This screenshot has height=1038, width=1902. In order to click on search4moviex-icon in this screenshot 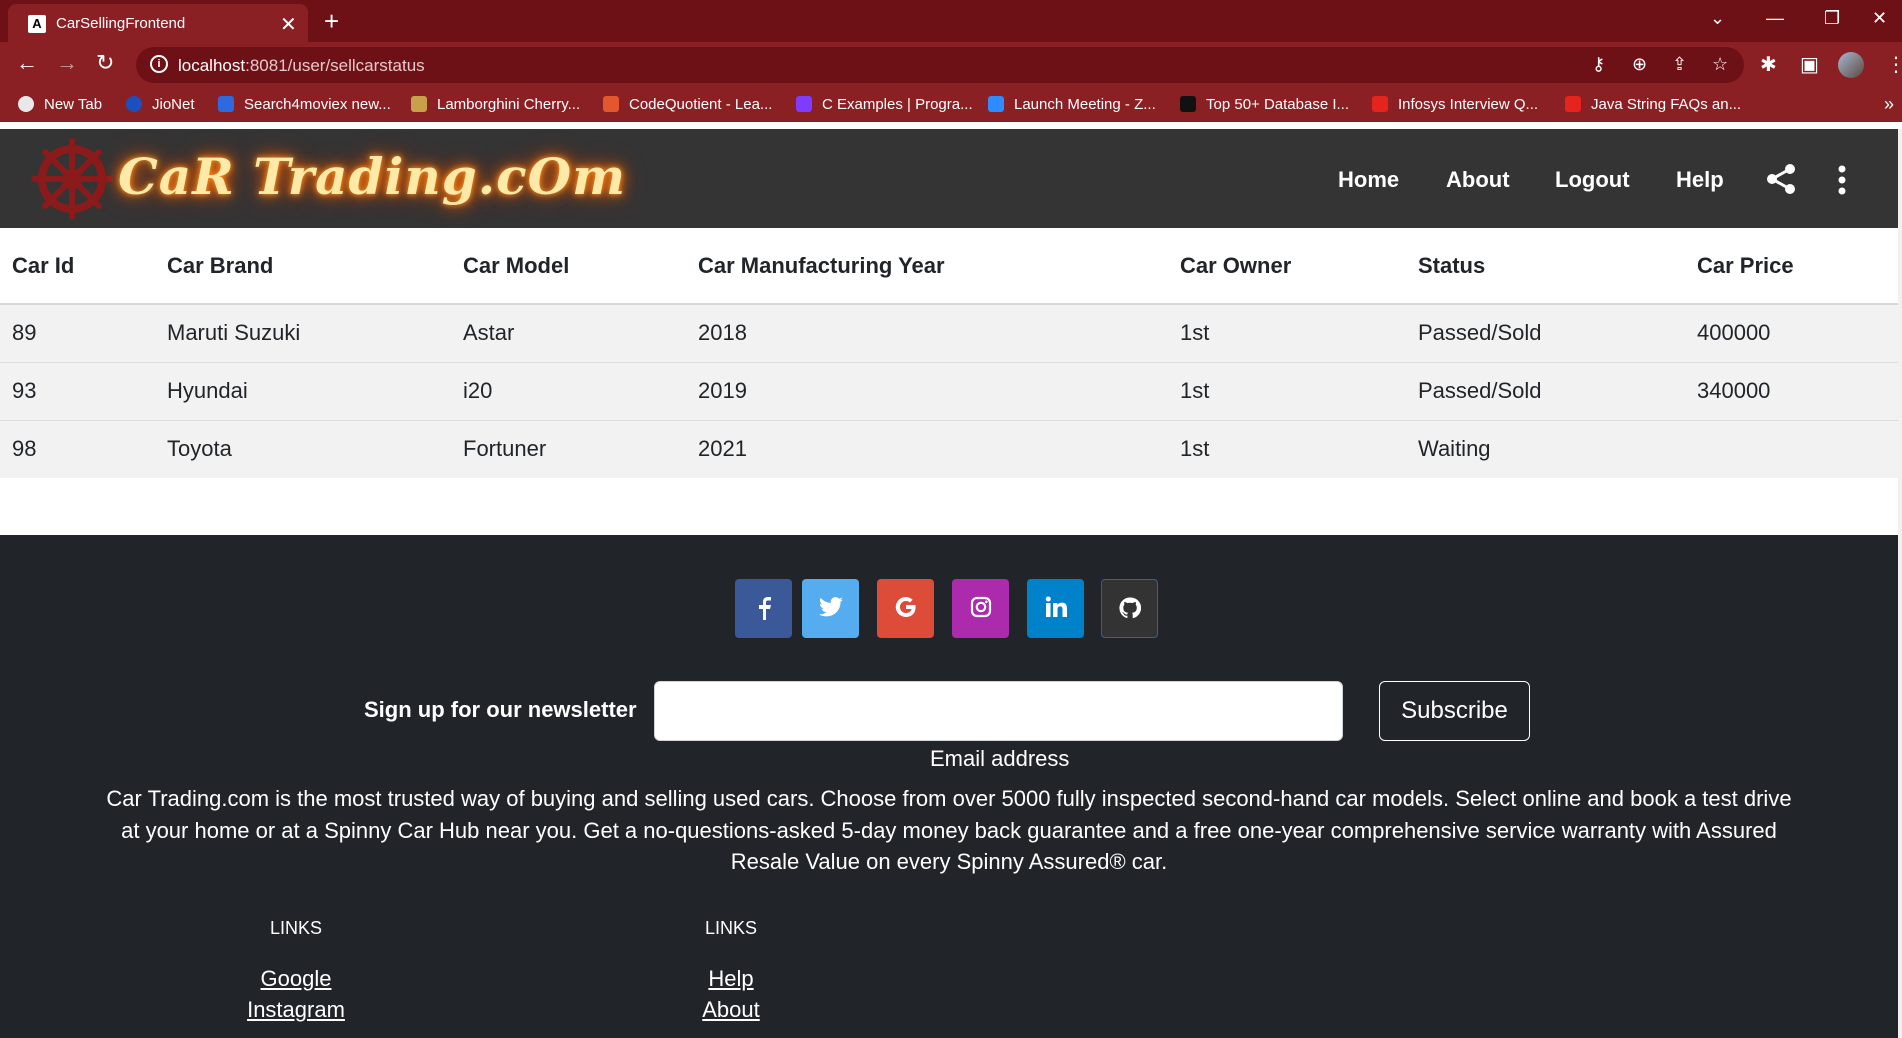, I will do `click(226, 104)`.